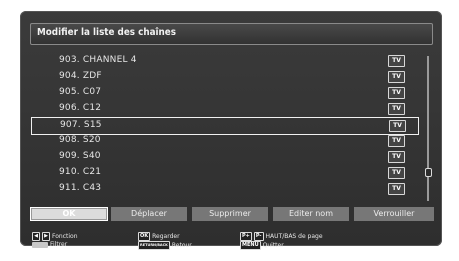  Describe the element at coordinates (311, 214) in the screenshot. I see `edit-name-button: Editer nom` at that location.